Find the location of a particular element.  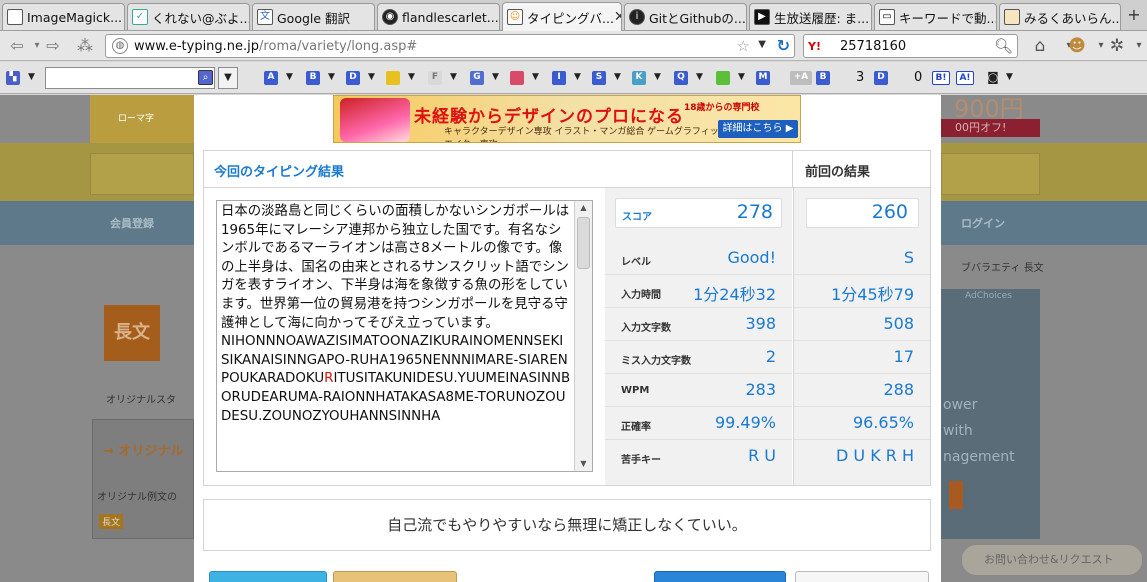

toolbar-search-icon: ⌕ is located at coordinates (205, 77).